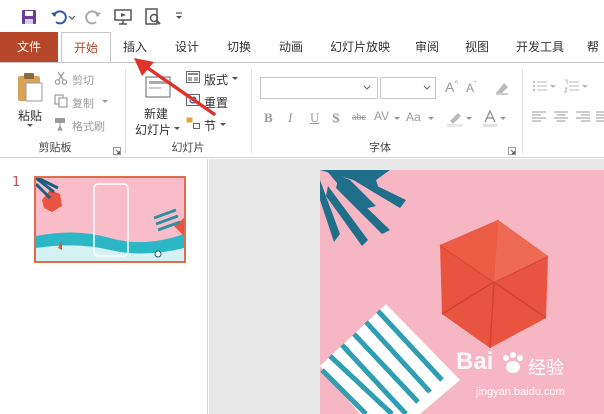 This screenshot has width=604, height=414. Describe the element at coordinates (502, 88) in the screenshot. I see `clear-formatting-icon` at that location.